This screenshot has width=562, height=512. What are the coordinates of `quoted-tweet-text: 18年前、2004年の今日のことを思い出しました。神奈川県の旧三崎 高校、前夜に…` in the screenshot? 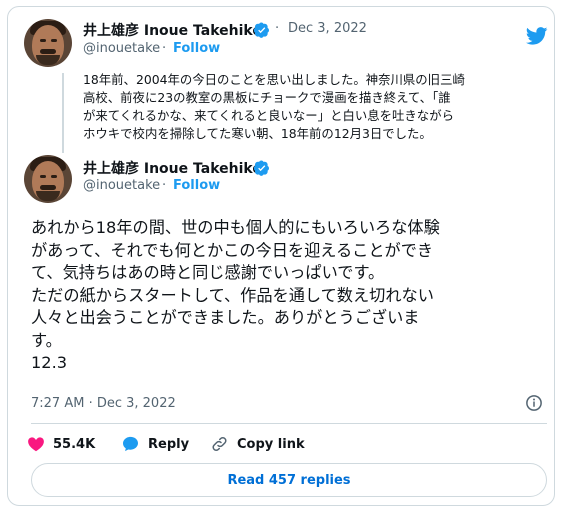 It's located at (274, 106).